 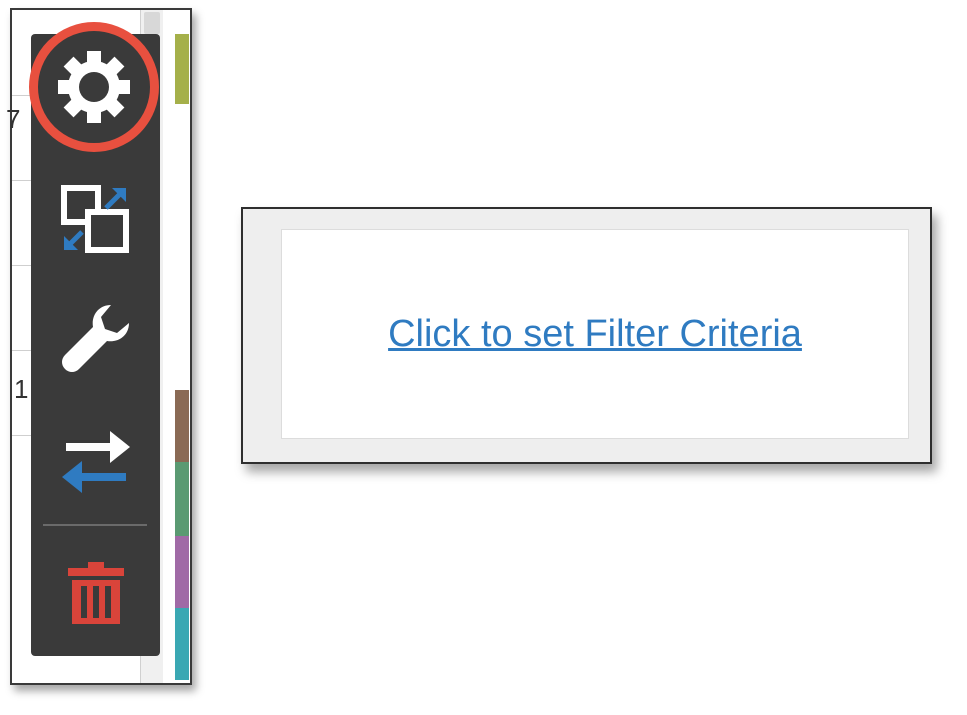 I want to click on cell-fragment: 1, so click(x=21, y=389).